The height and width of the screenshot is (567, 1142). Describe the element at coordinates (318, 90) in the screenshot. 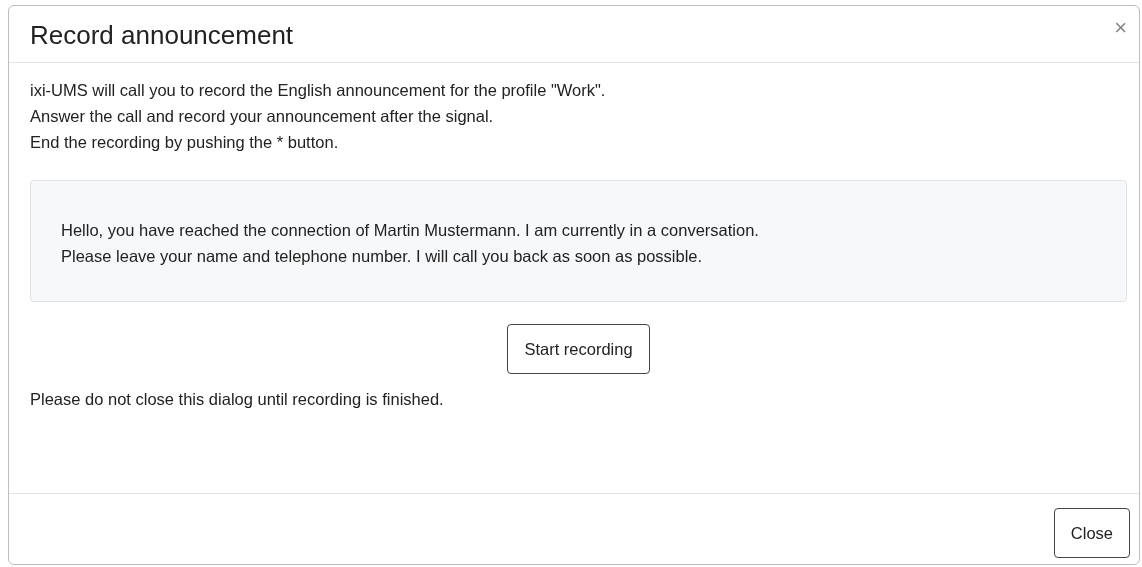

I see `instruction-text: ixi-UMS will call you to record the English announcement for the profile "Work".` at that location.